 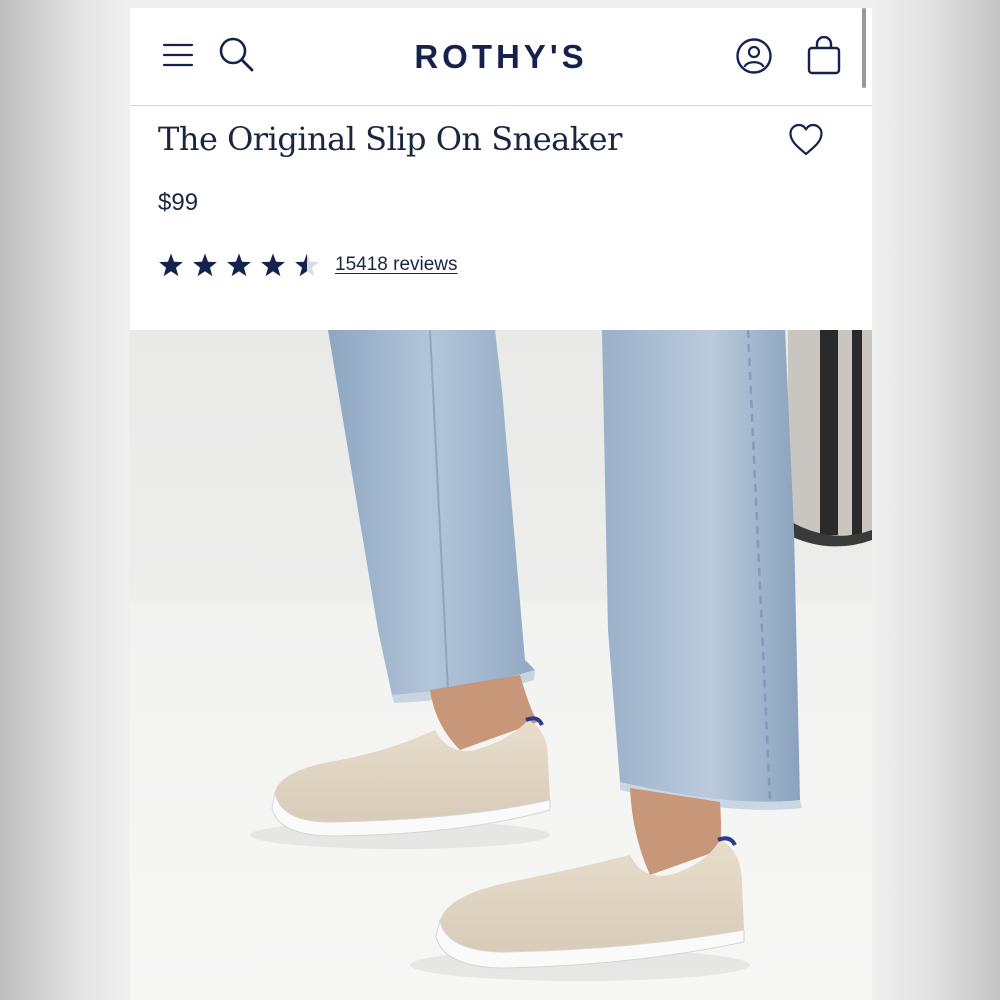 I want to click on heart-icon, so click(x=806, y=140).